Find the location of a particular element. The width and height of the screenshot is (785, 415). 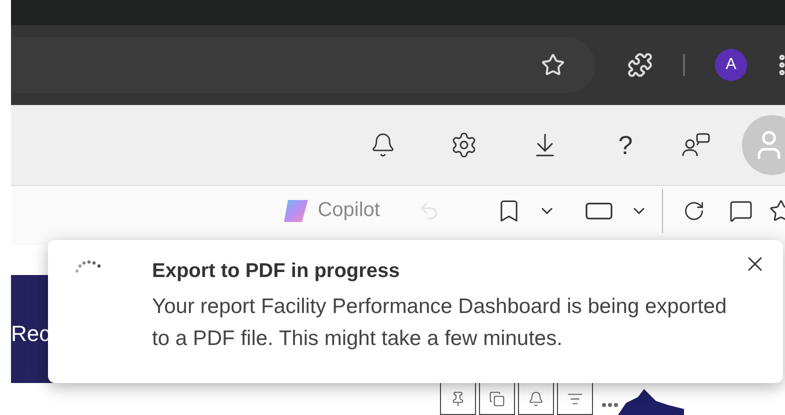

pin-icon is located at coordinates (458, 399).